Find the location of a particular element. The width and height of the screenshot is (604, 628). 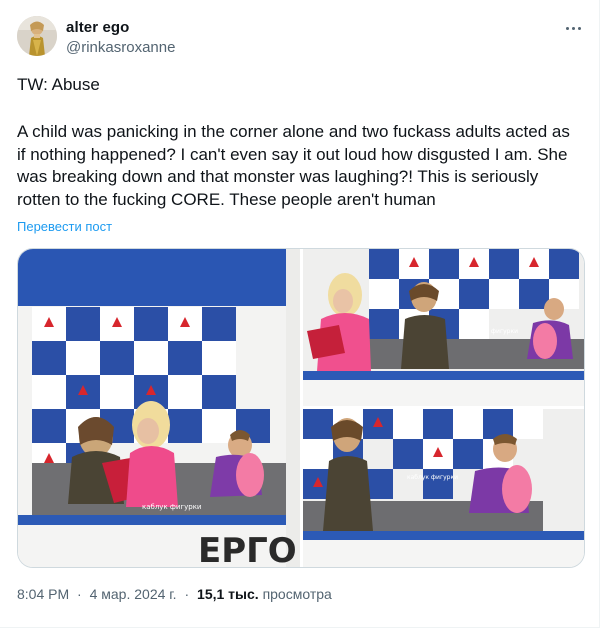

frame-divider is located at coordinates (599, 314).